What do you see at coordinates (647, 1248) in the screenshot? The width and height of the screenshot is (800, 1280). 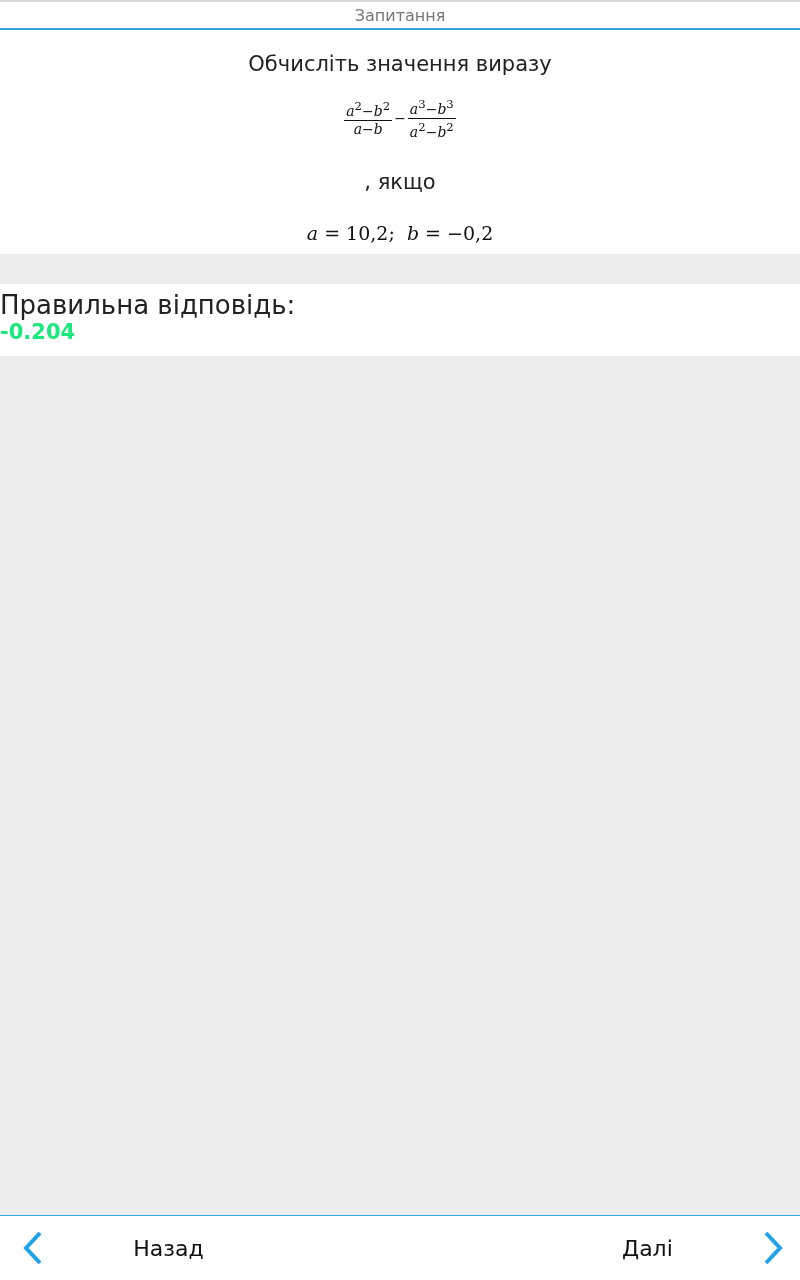 I see `next-button: Далі` at bounding box center [647, 1248].